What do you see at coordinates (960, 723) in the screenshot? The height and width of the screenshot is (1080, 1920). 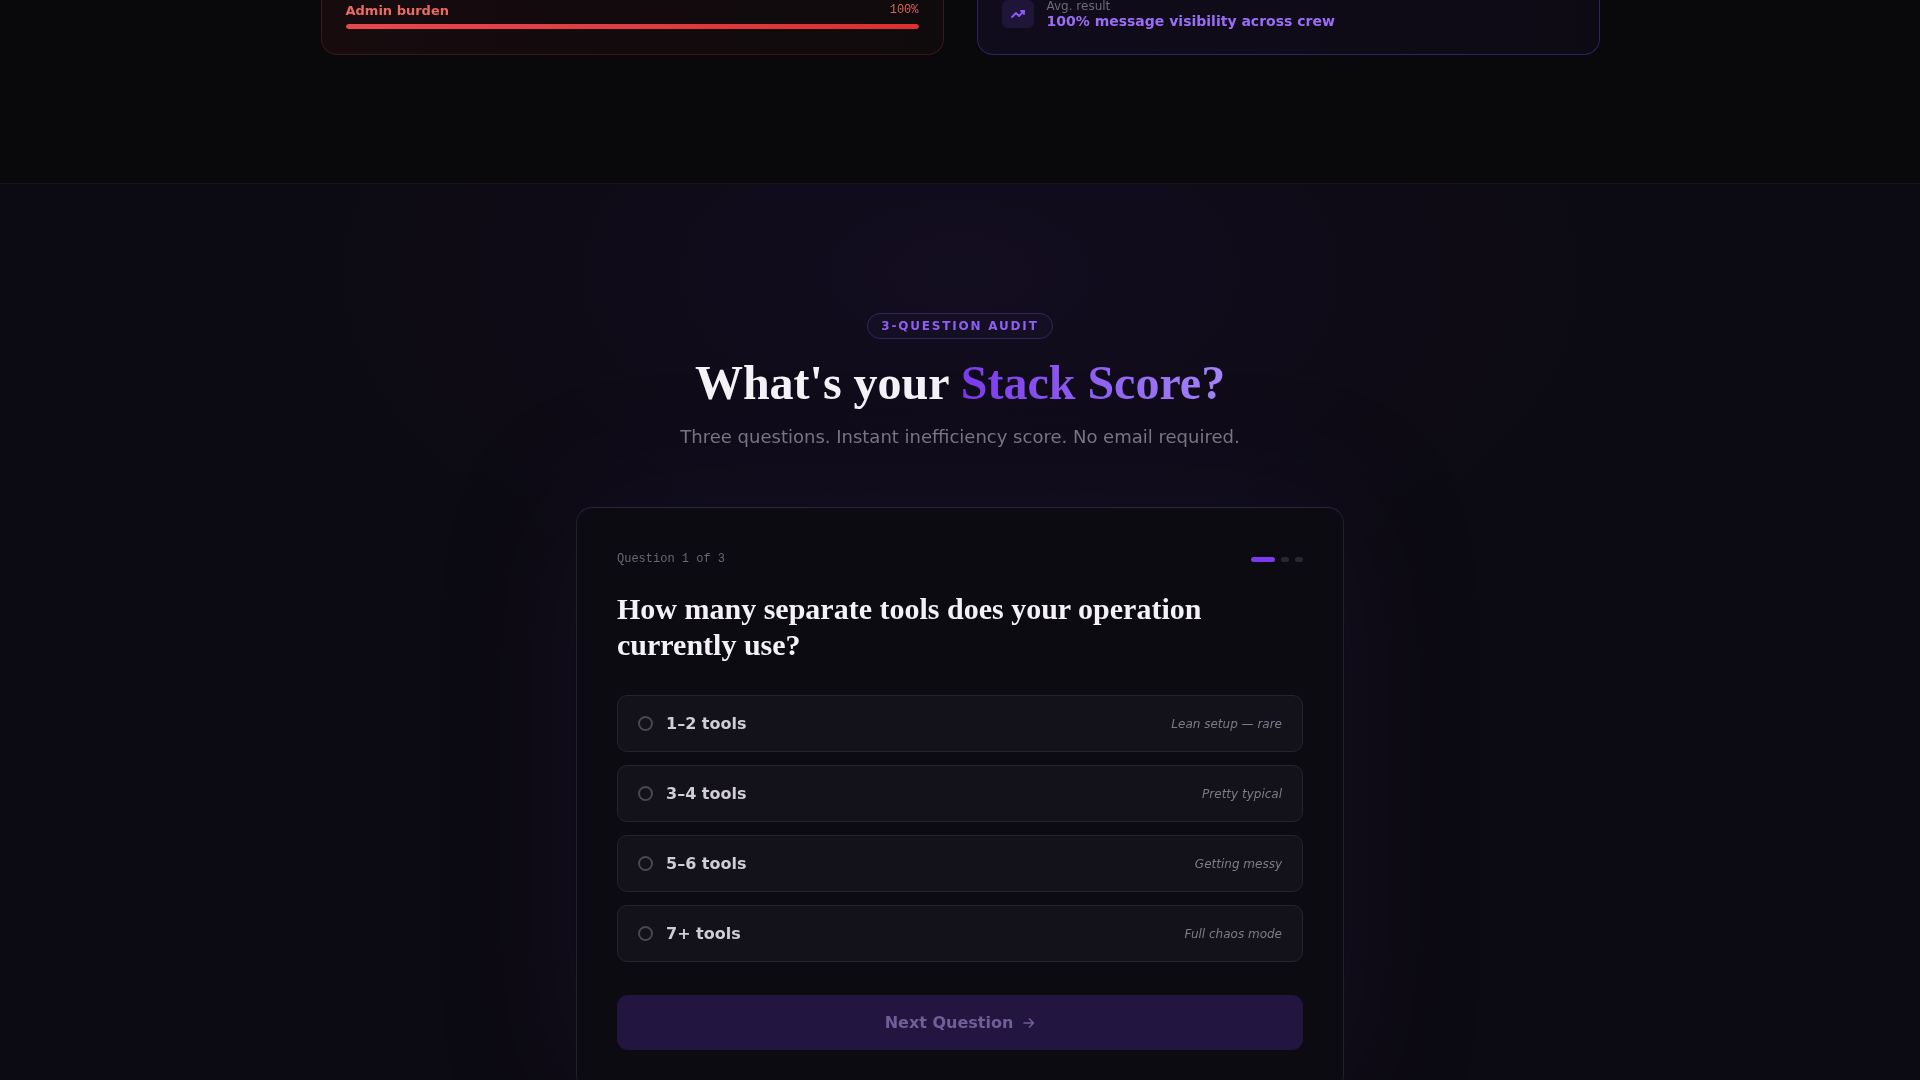 I see `answer-option: 1–2 tools Lean setup — rare` at bounding box center [960, 723].